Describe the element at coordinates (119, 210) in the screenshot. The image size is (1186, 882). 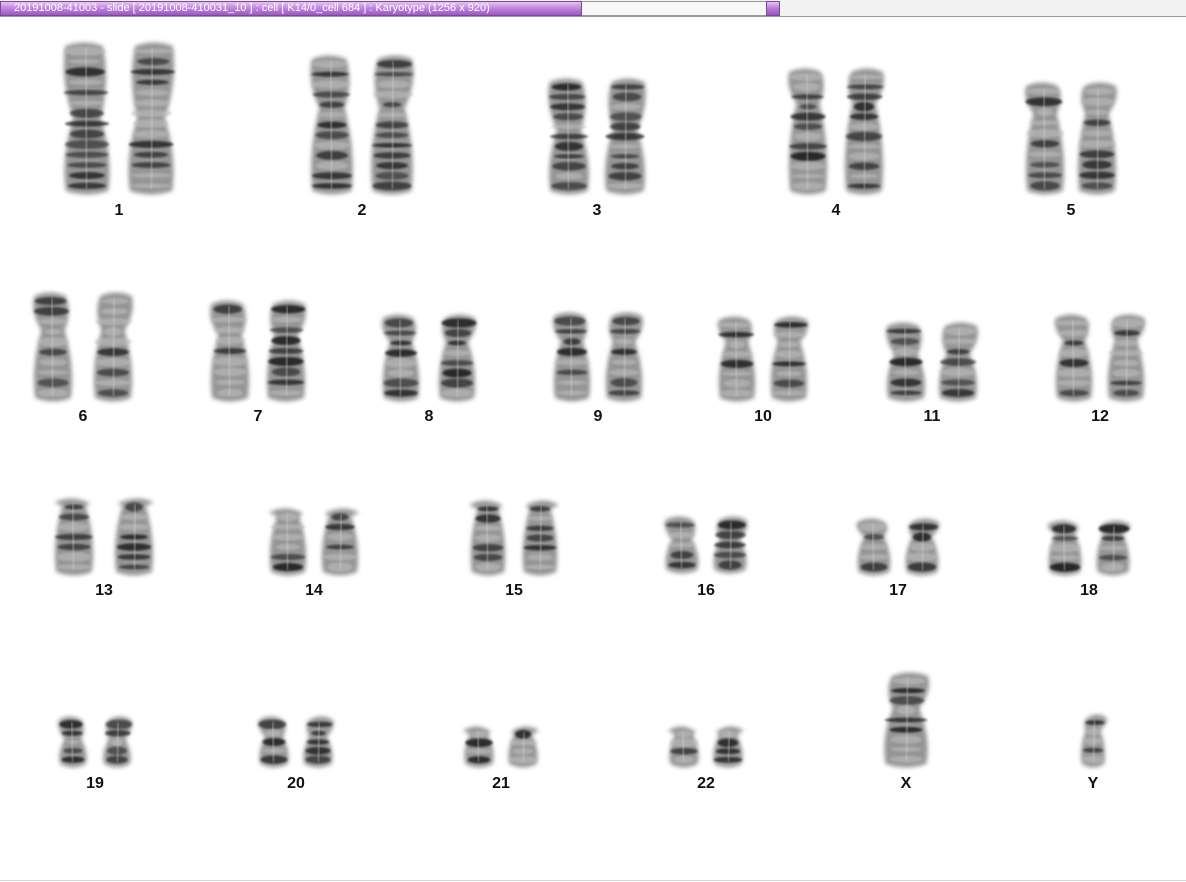
I see `chromosome-label: 1` at that location.